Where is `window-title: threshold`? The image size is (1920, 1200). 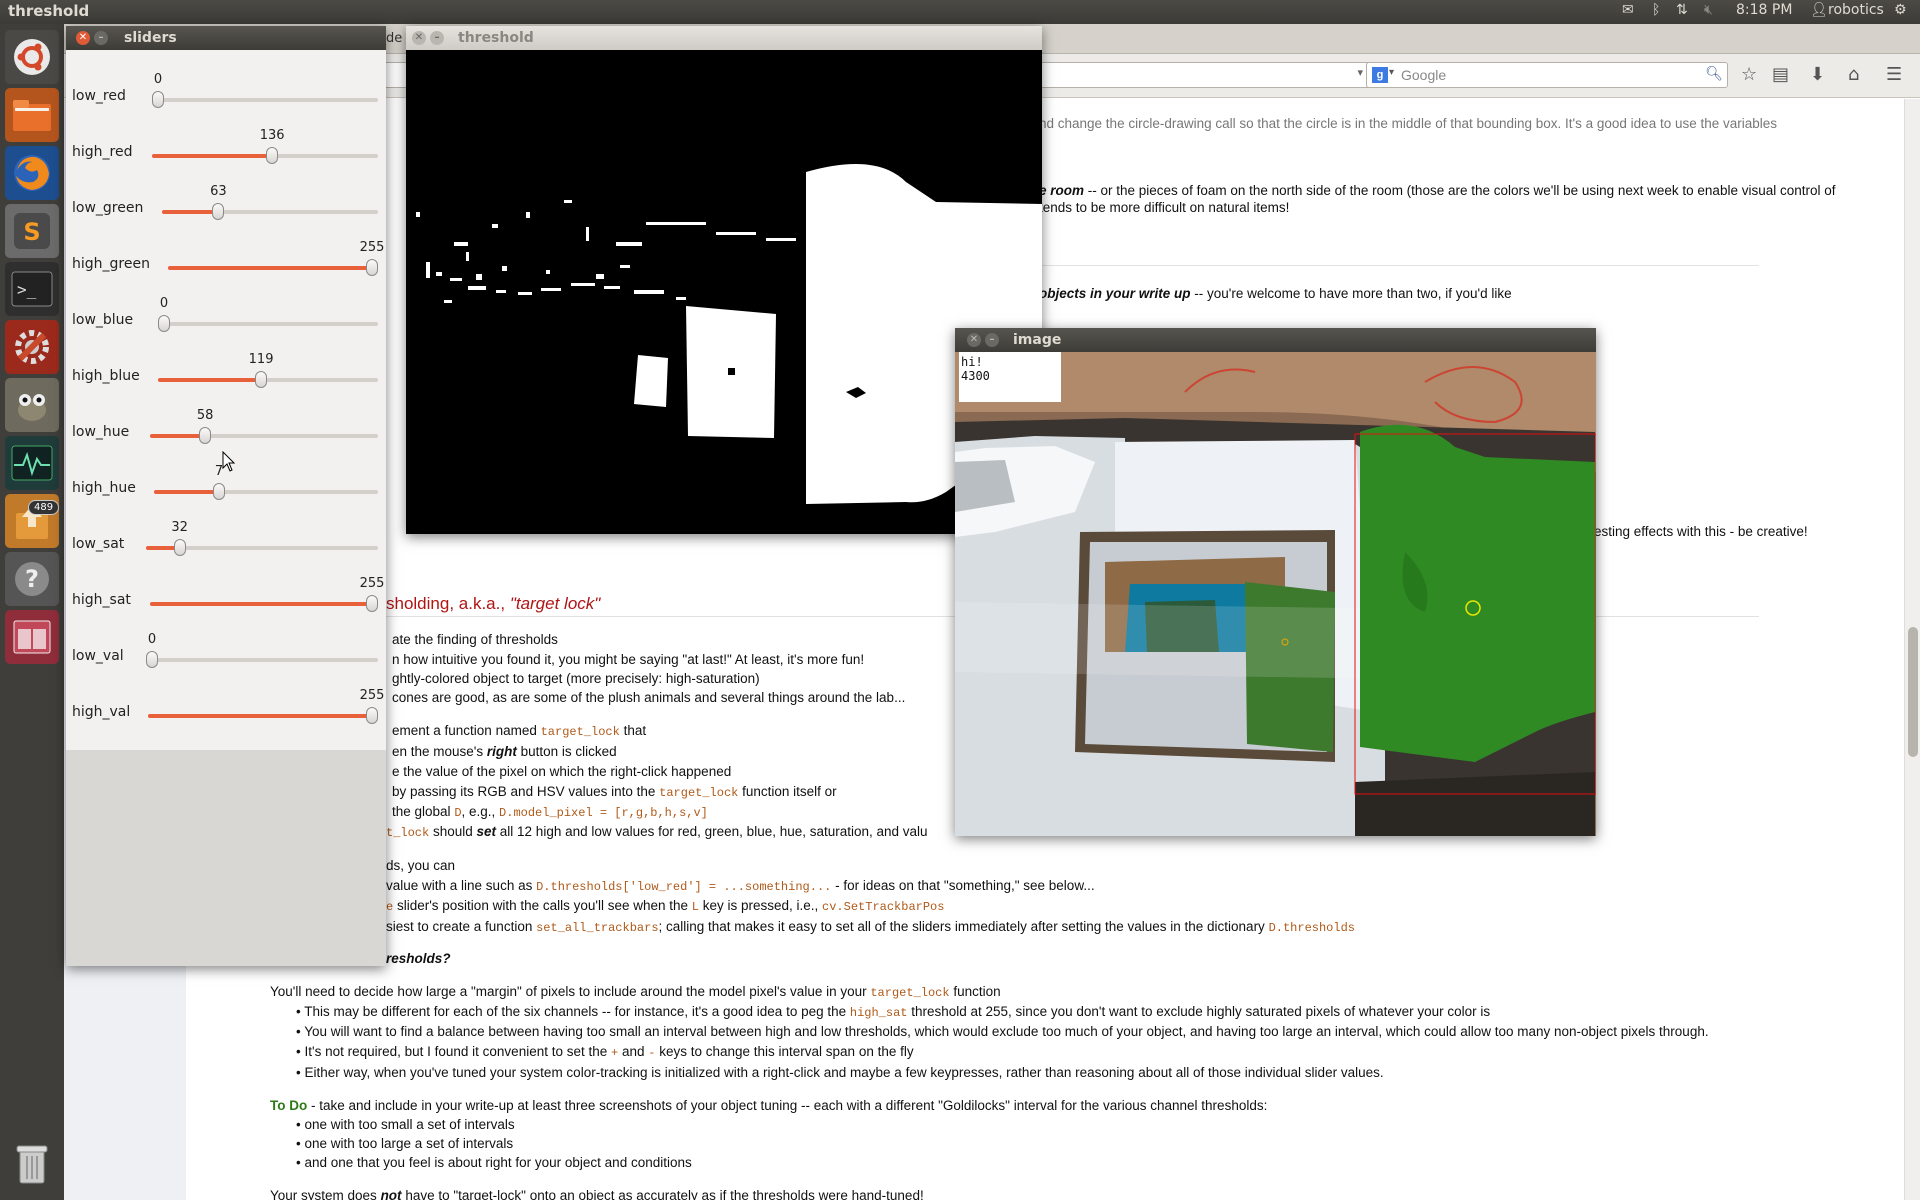
window-title: threshold is located at coordinates (496, 38).